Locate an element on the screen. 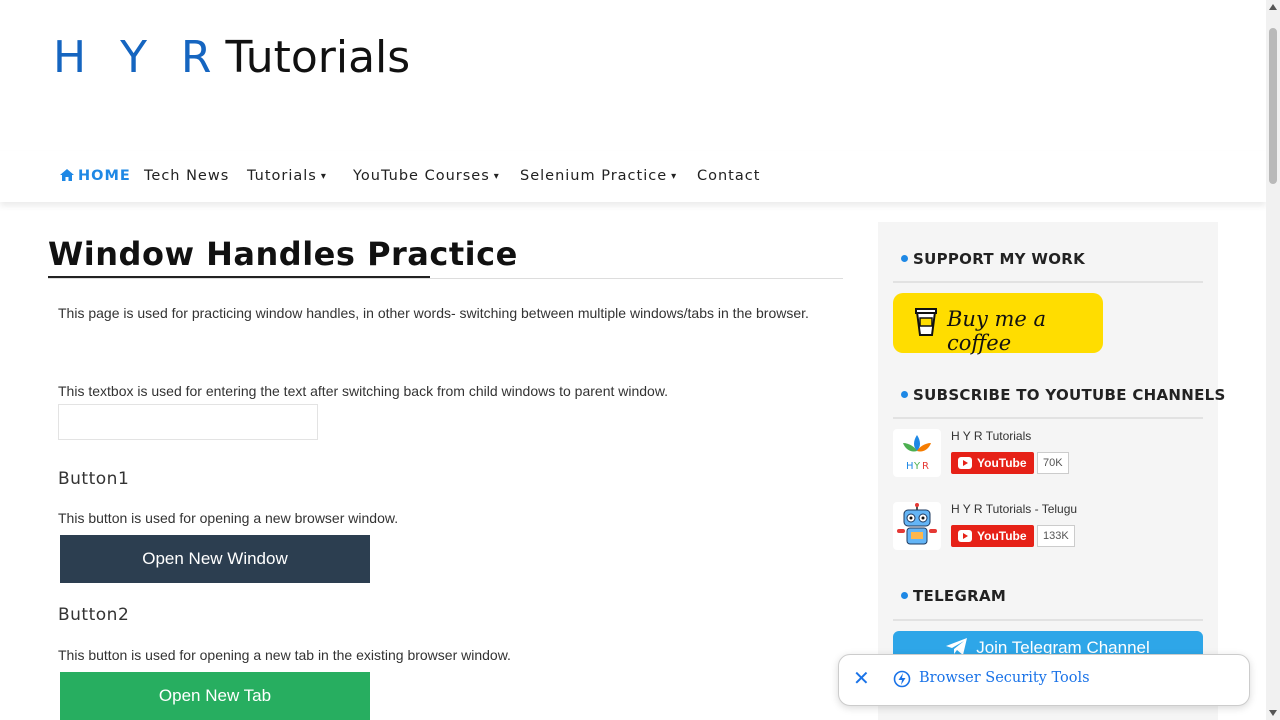 The image size is (1280, 720). hyr-logo-icon: H Y R is located at coordinates (917, 453).